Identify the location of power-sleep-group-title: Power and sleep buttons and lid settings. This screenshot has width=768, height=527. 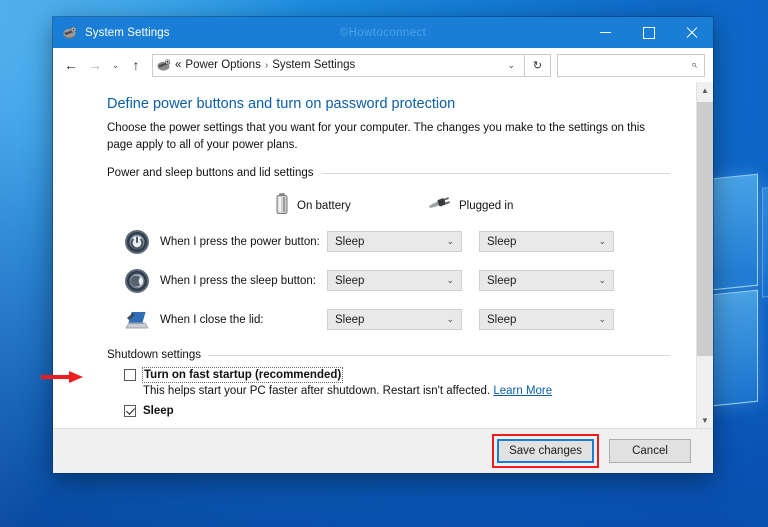
(210, 173).